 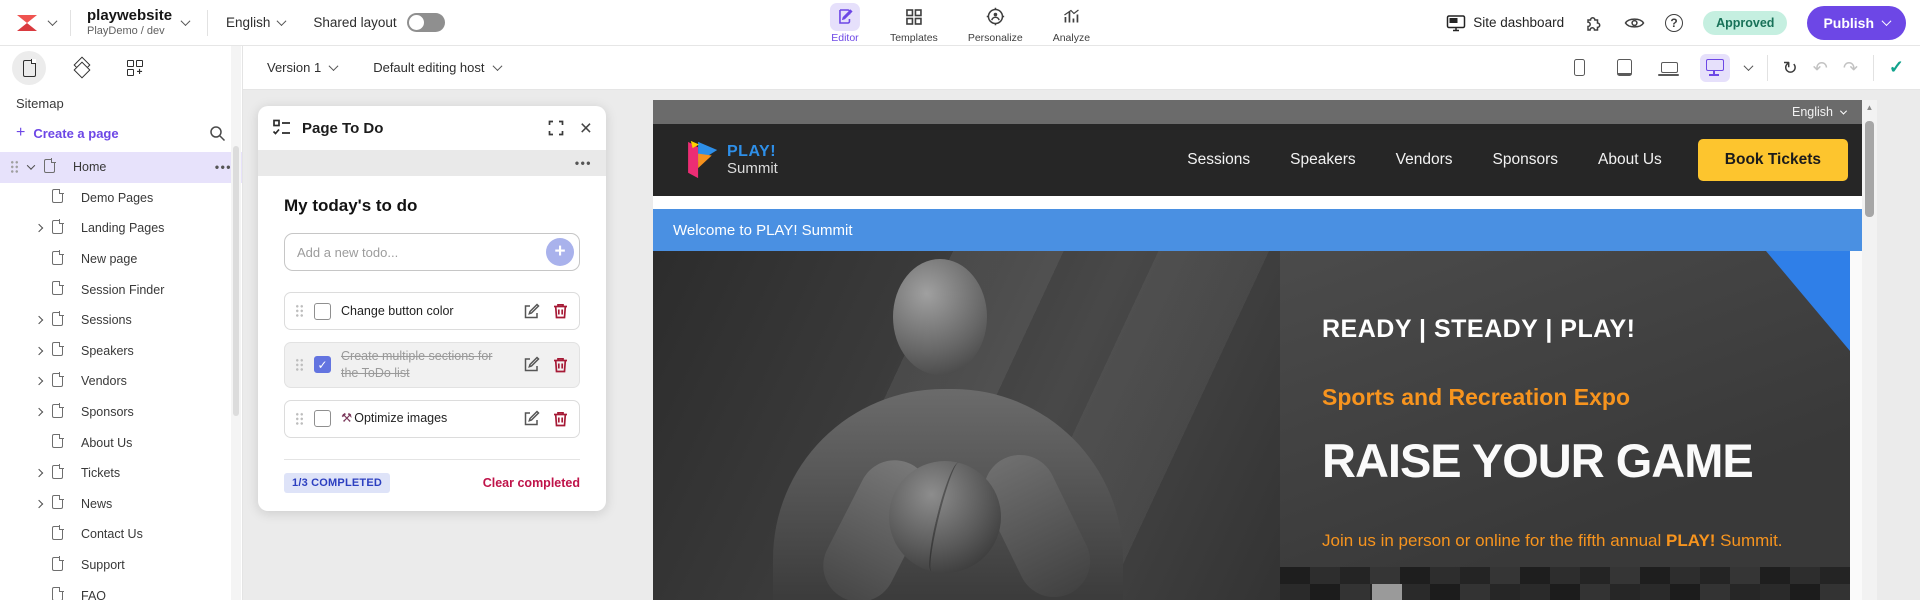 I want to click on sitemap-item-news: News, so click(x=121, y=504).